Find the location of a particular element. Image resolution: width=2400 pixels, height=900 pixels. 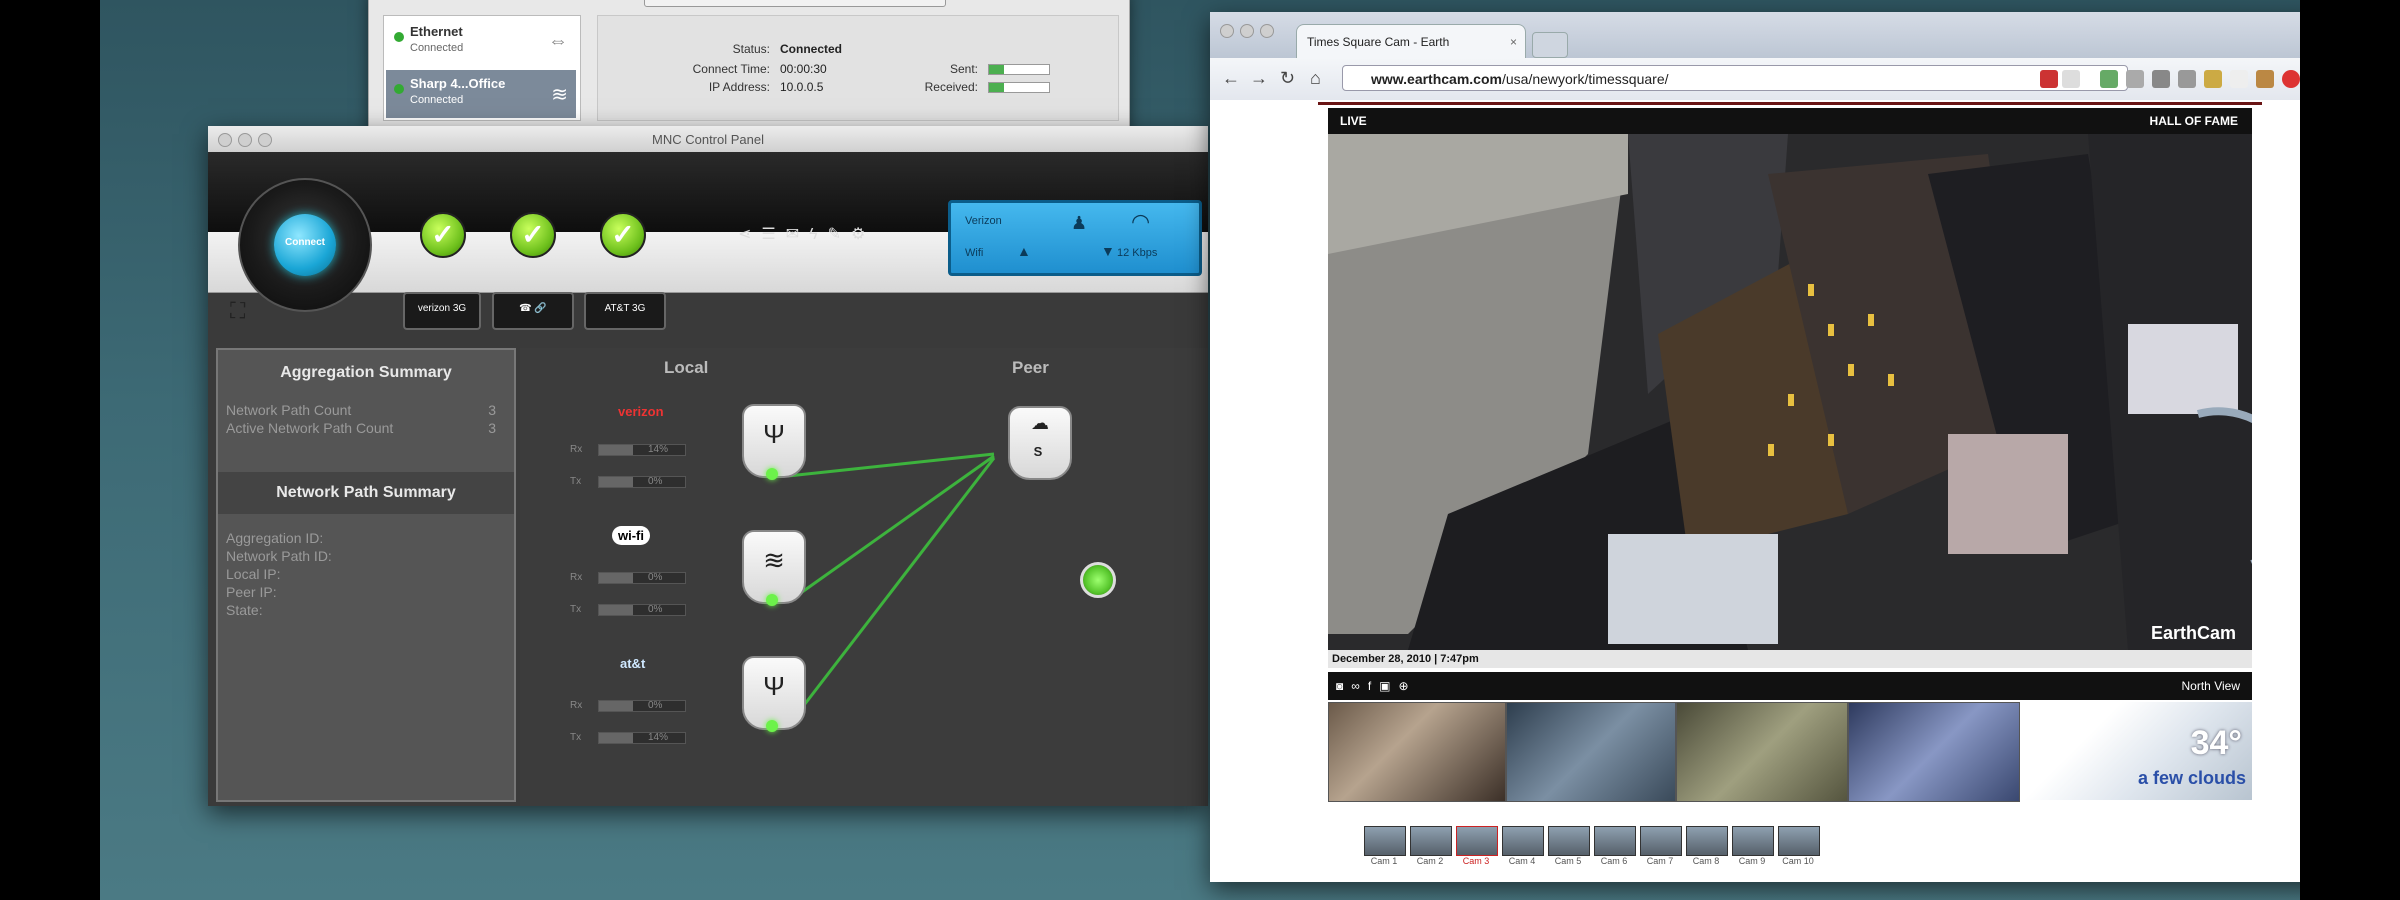

home-icon: ⌂ is located at coordinates (1315, 78).